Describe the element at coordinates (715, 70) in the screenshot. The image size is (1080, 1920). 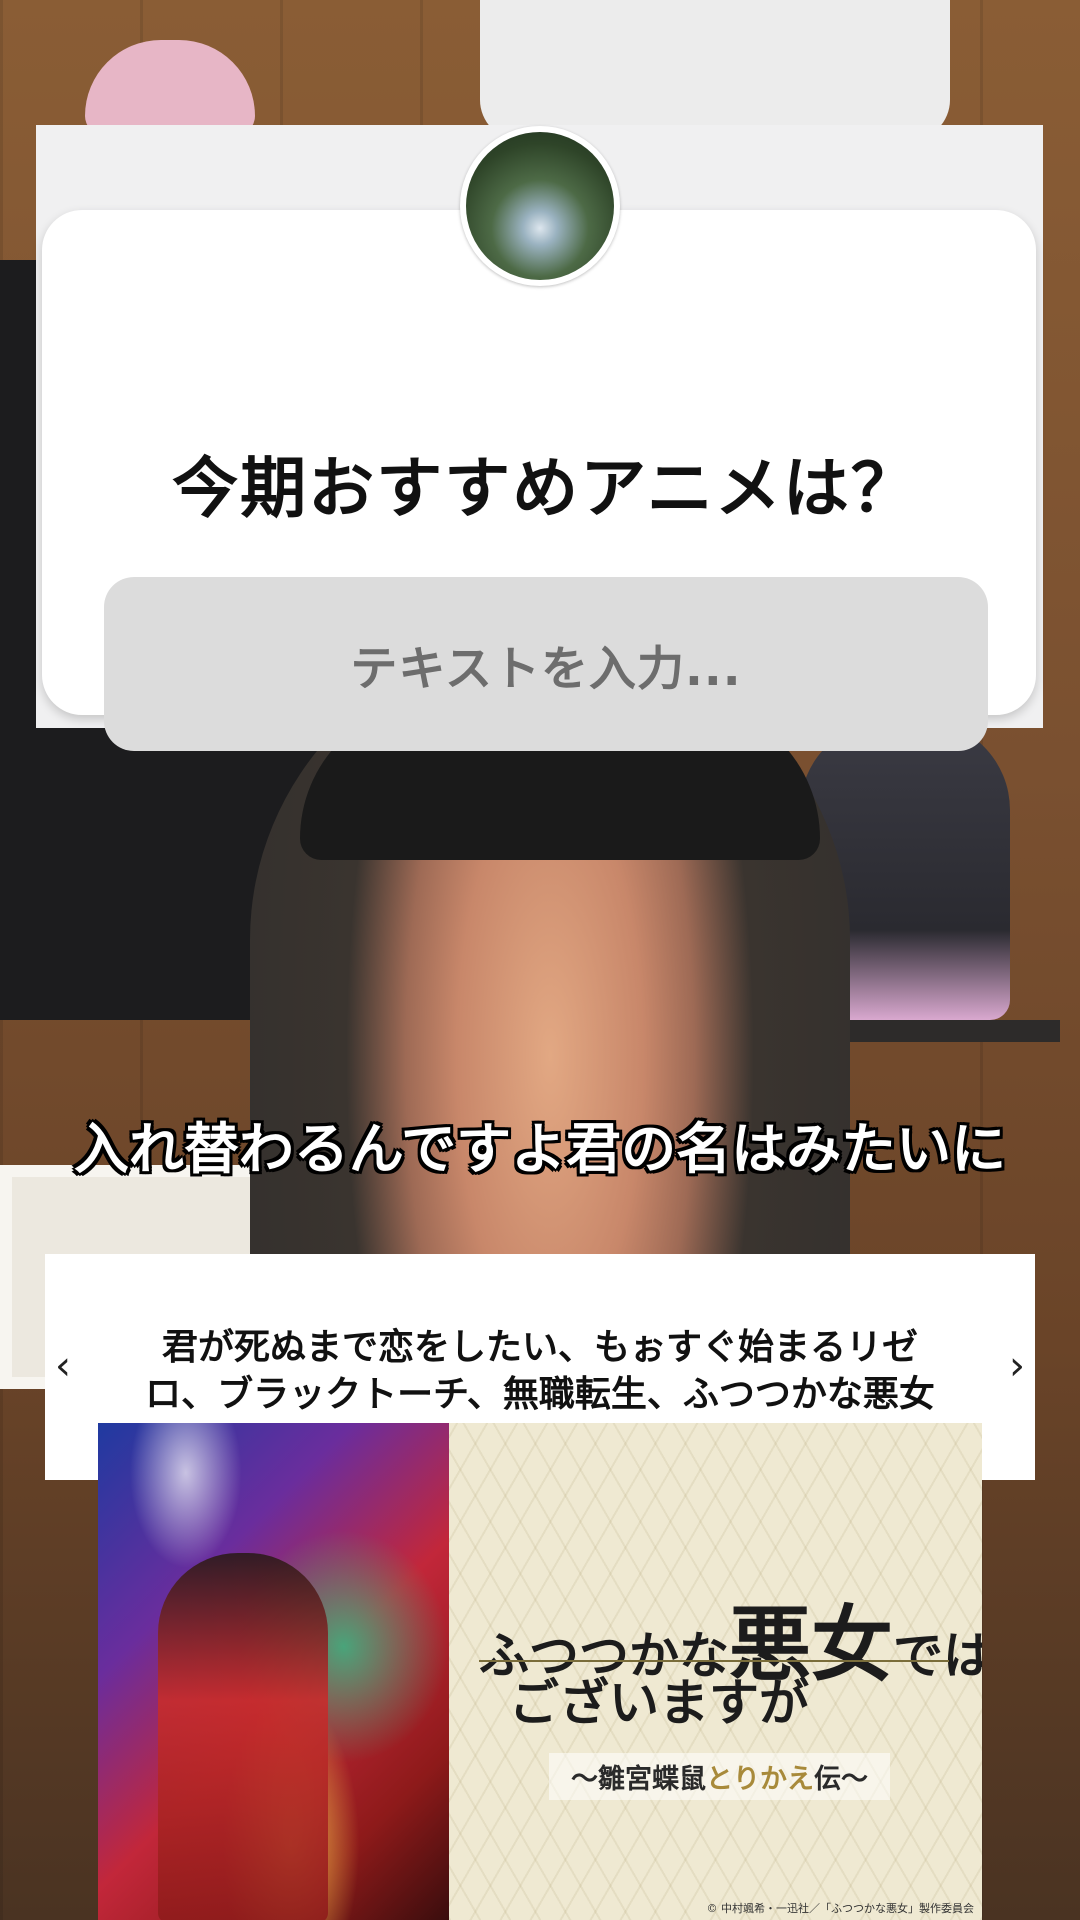
I see `hanging-white-shirt` at that location.